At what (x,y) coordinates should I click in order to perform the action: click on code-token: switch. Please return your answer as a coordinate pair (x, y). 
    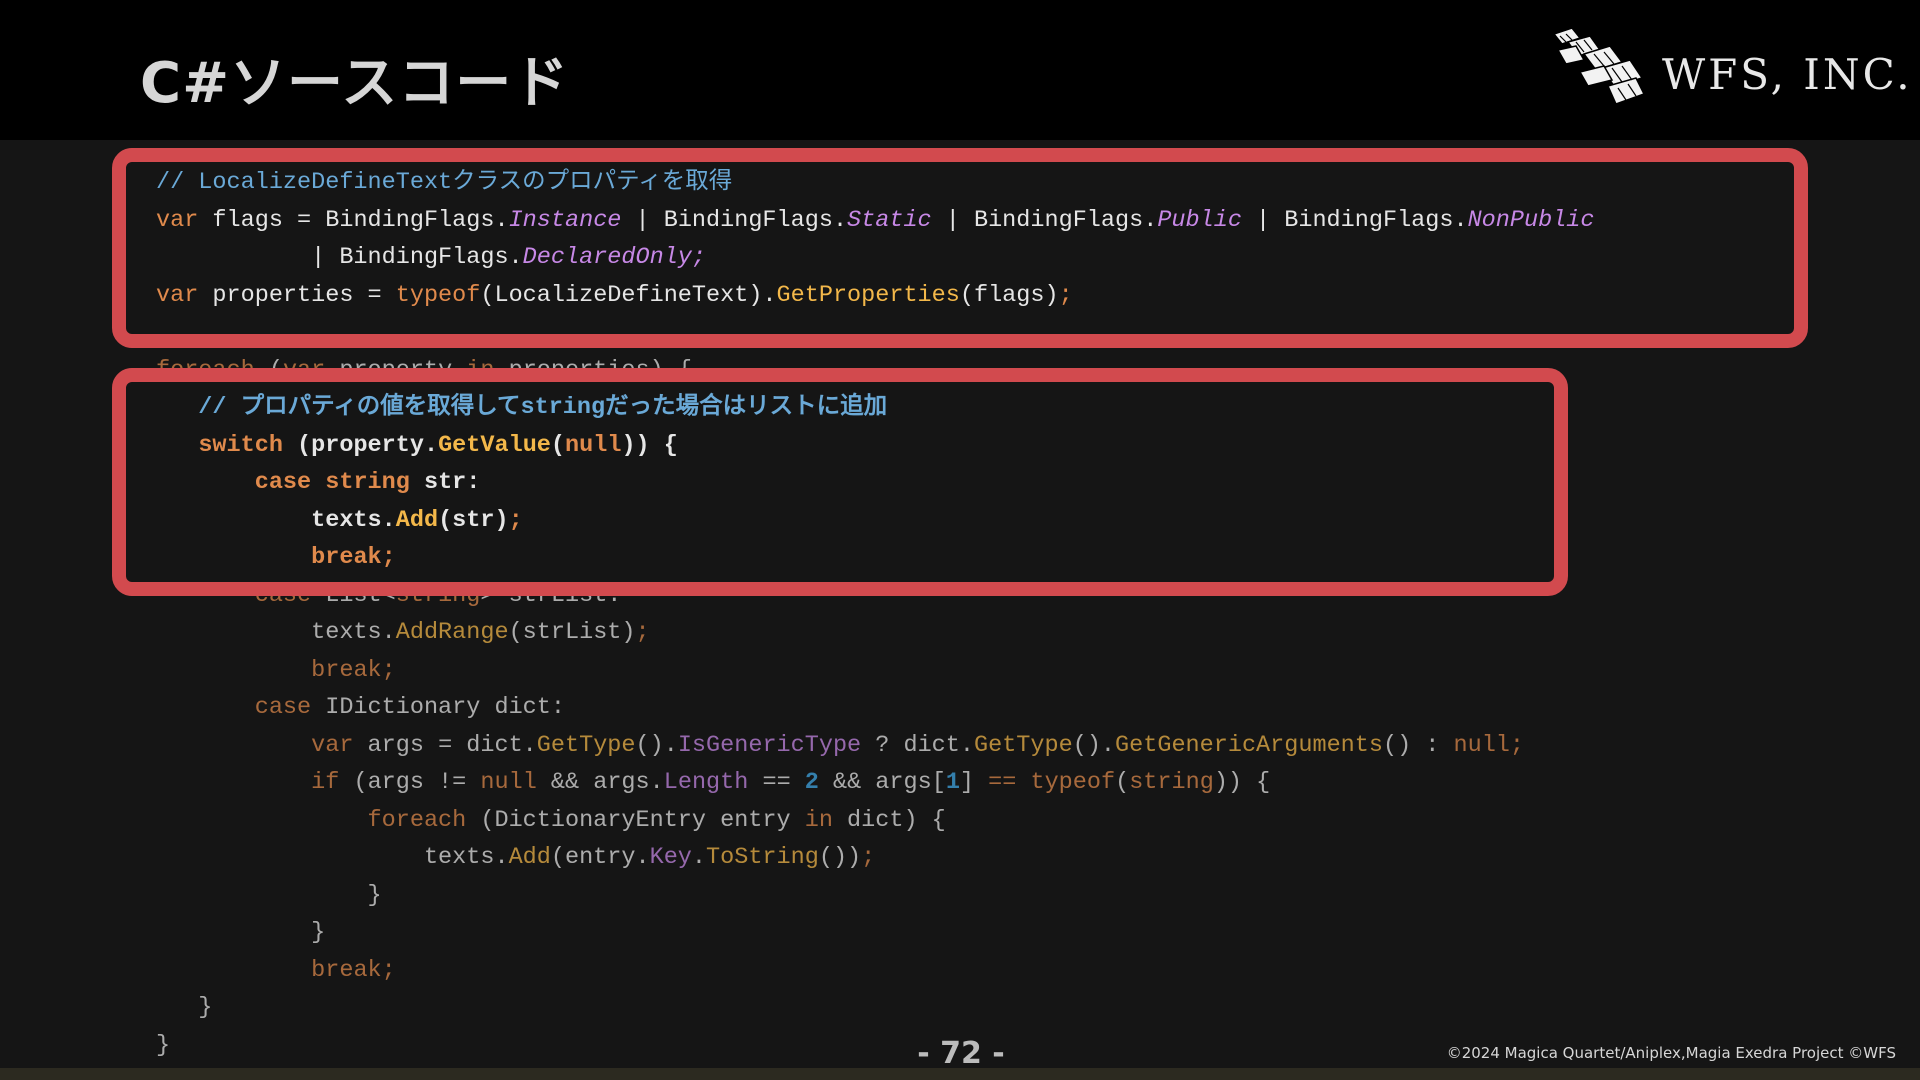
    Looking at the image, I should click on (240, 445).